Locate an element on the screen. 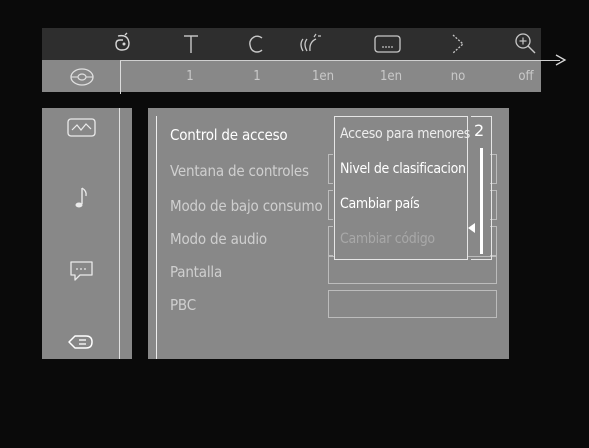 Image resolution: width=589 pixels, height=448 pixels. header-value-audio: 1en is located at coordinates (323, 76).